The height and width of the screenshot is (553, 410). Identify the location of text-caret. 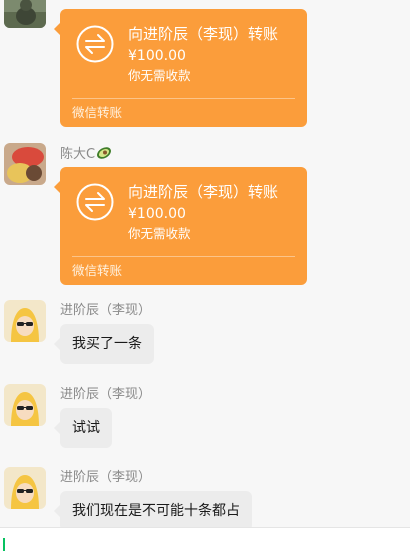
(4, 544).